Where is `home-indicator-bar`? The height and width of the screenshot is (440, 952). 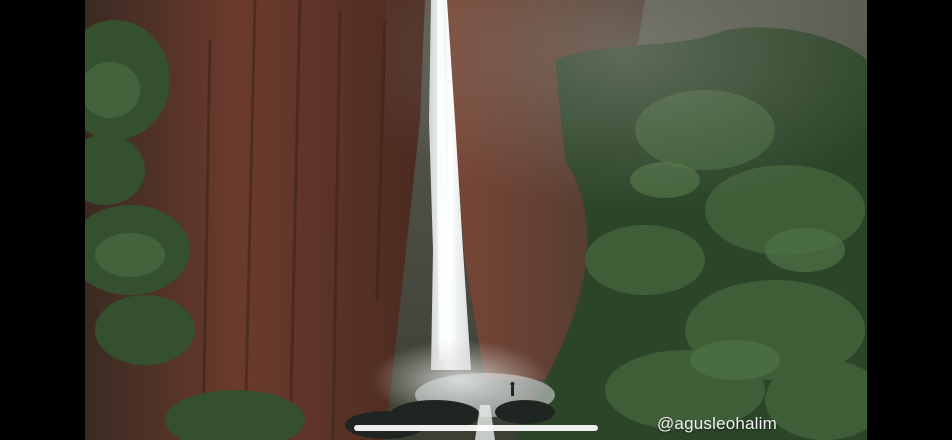 home-indicator-bar is located at coordinates (476, 428).